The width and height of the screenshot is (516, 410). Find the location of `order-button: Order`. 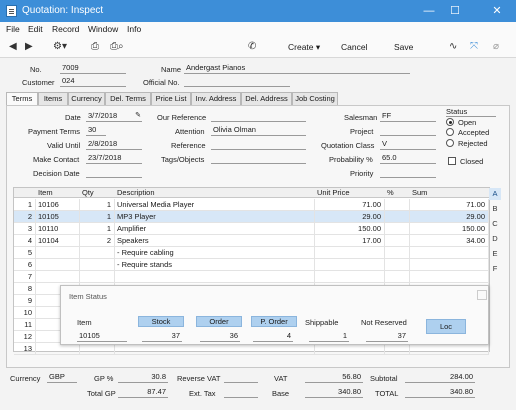

order-button: Order is located at coordinates (219, 321).